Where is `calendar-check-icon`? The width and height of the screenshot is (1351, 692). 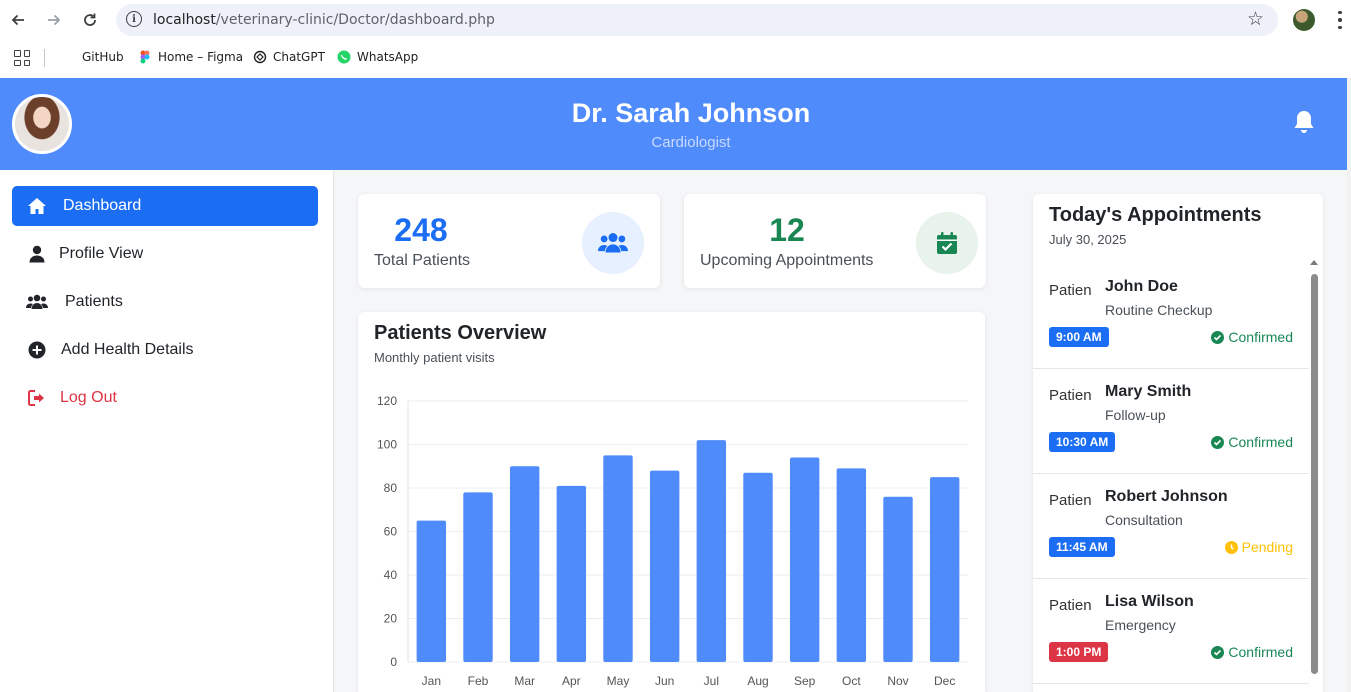
calendar-check-icon is located at coordinates (947, 243).